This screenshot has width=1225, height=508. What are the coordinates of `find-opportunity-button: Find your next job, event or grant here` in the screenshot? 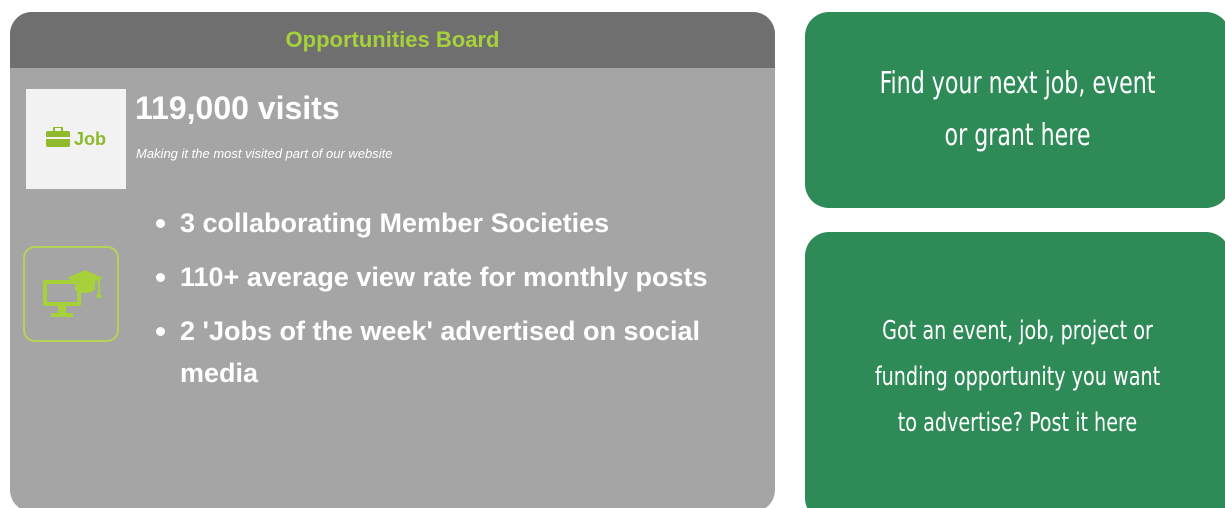 It's located at (1015, 110).